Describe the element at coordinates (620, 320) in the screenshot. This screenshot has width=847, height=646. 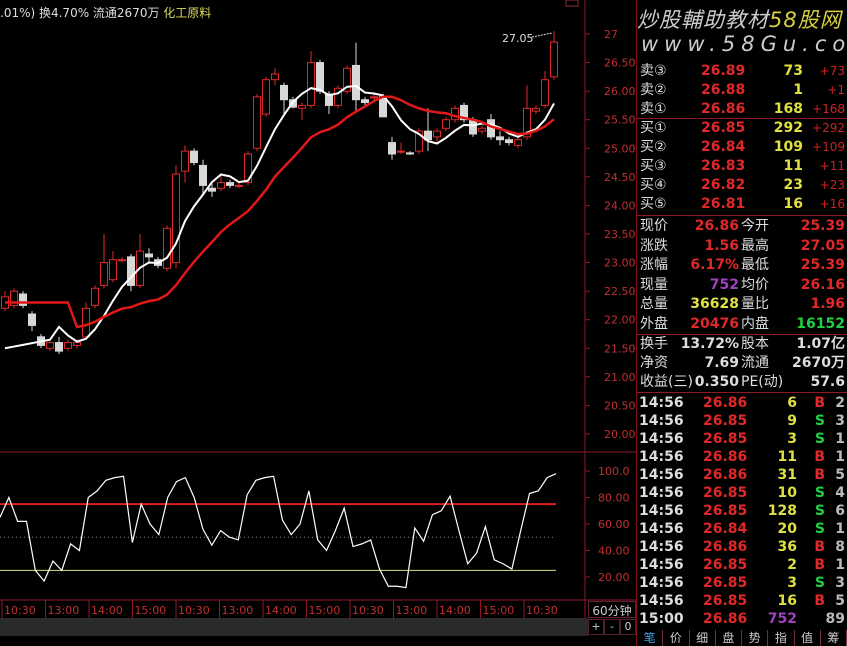
I see `y-tick-label: 22.00` at that location.